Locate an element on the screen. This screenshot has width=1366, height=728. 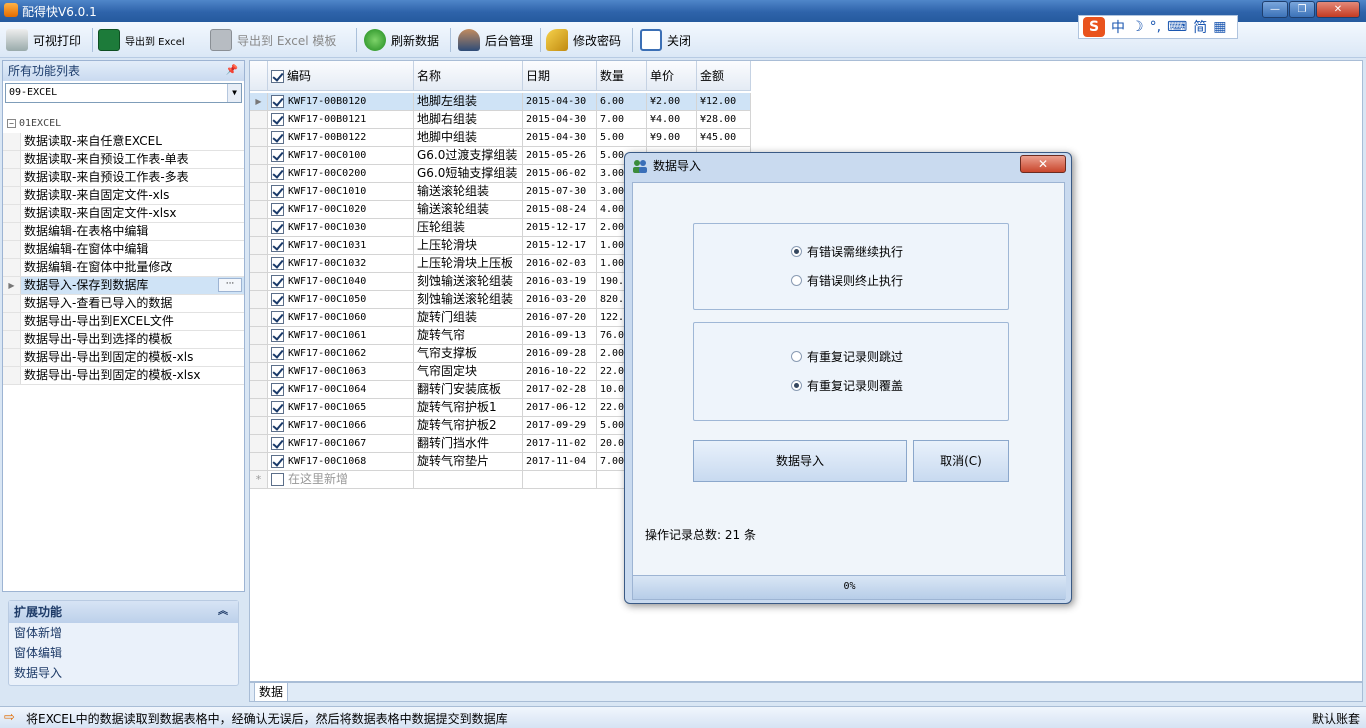
tree-group: −01EXCEL is located at coordinates (123, 124).